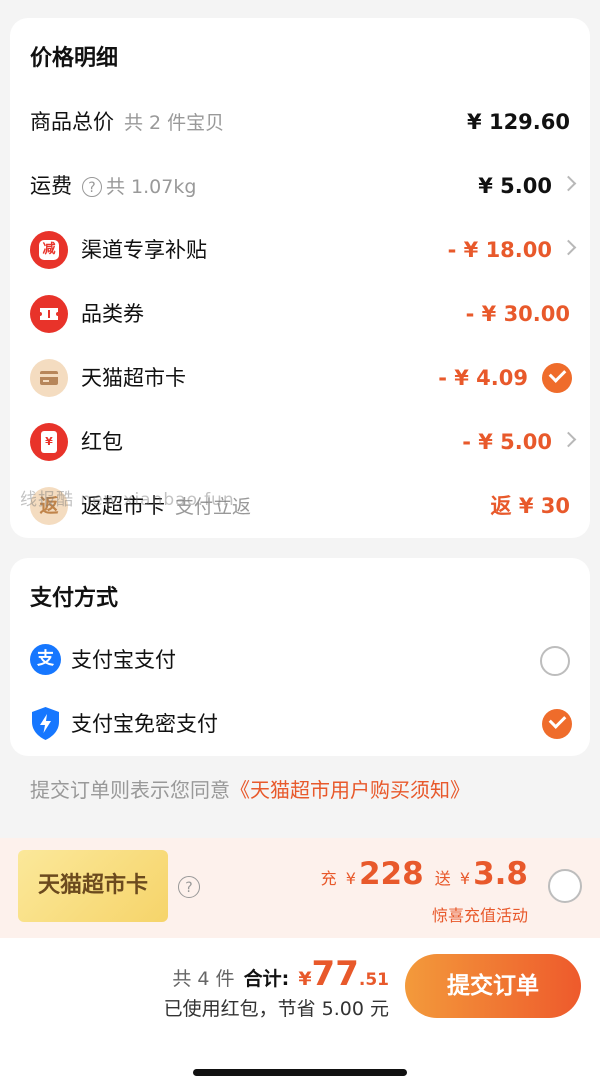 This screenshot has width=600, height=1089. Describe the element at coordinates (565, 886) in the screenshot. I see `recharge-radio` at that location.